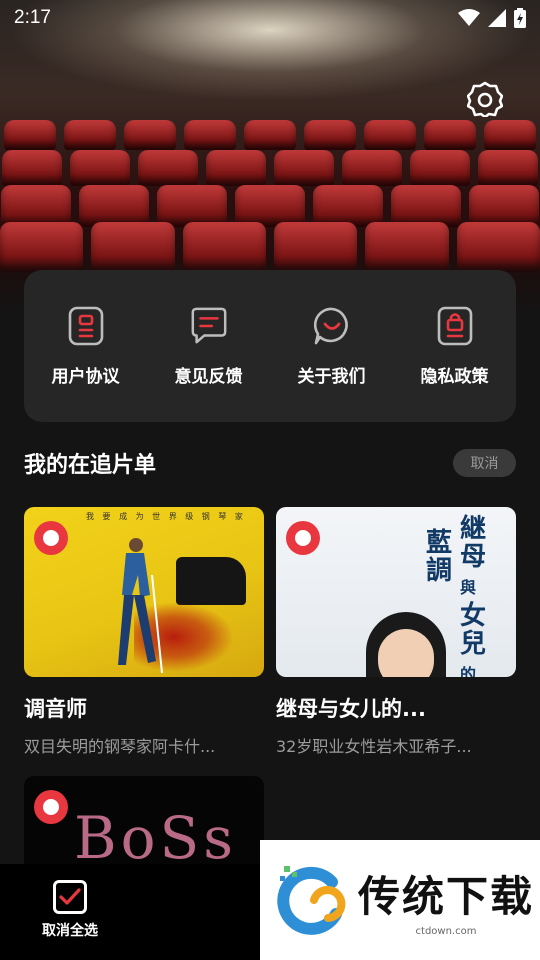 The image size is (540, 960). What do you see at coordinates (332, 326) in the screenshot?
I see `about-smile-icon` at bounding box center [332, 326].